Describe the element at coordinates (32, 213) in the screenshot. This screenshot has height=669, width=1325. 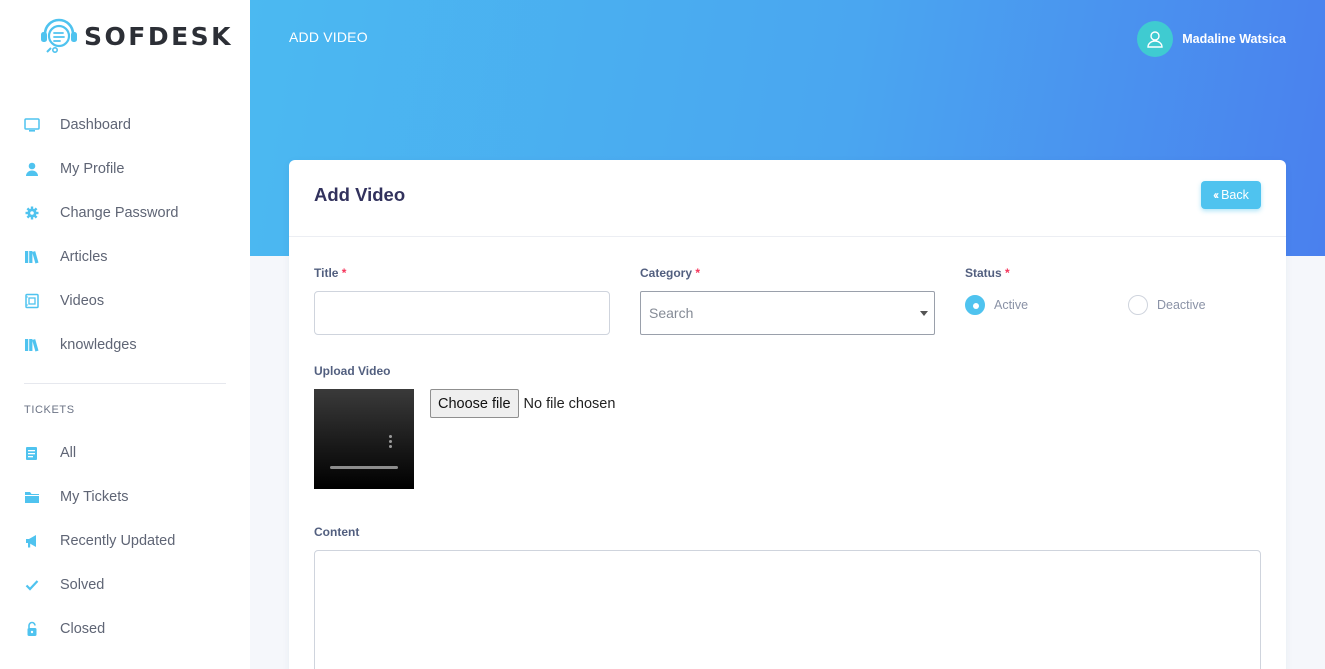
I see `gear-icon` at that location.